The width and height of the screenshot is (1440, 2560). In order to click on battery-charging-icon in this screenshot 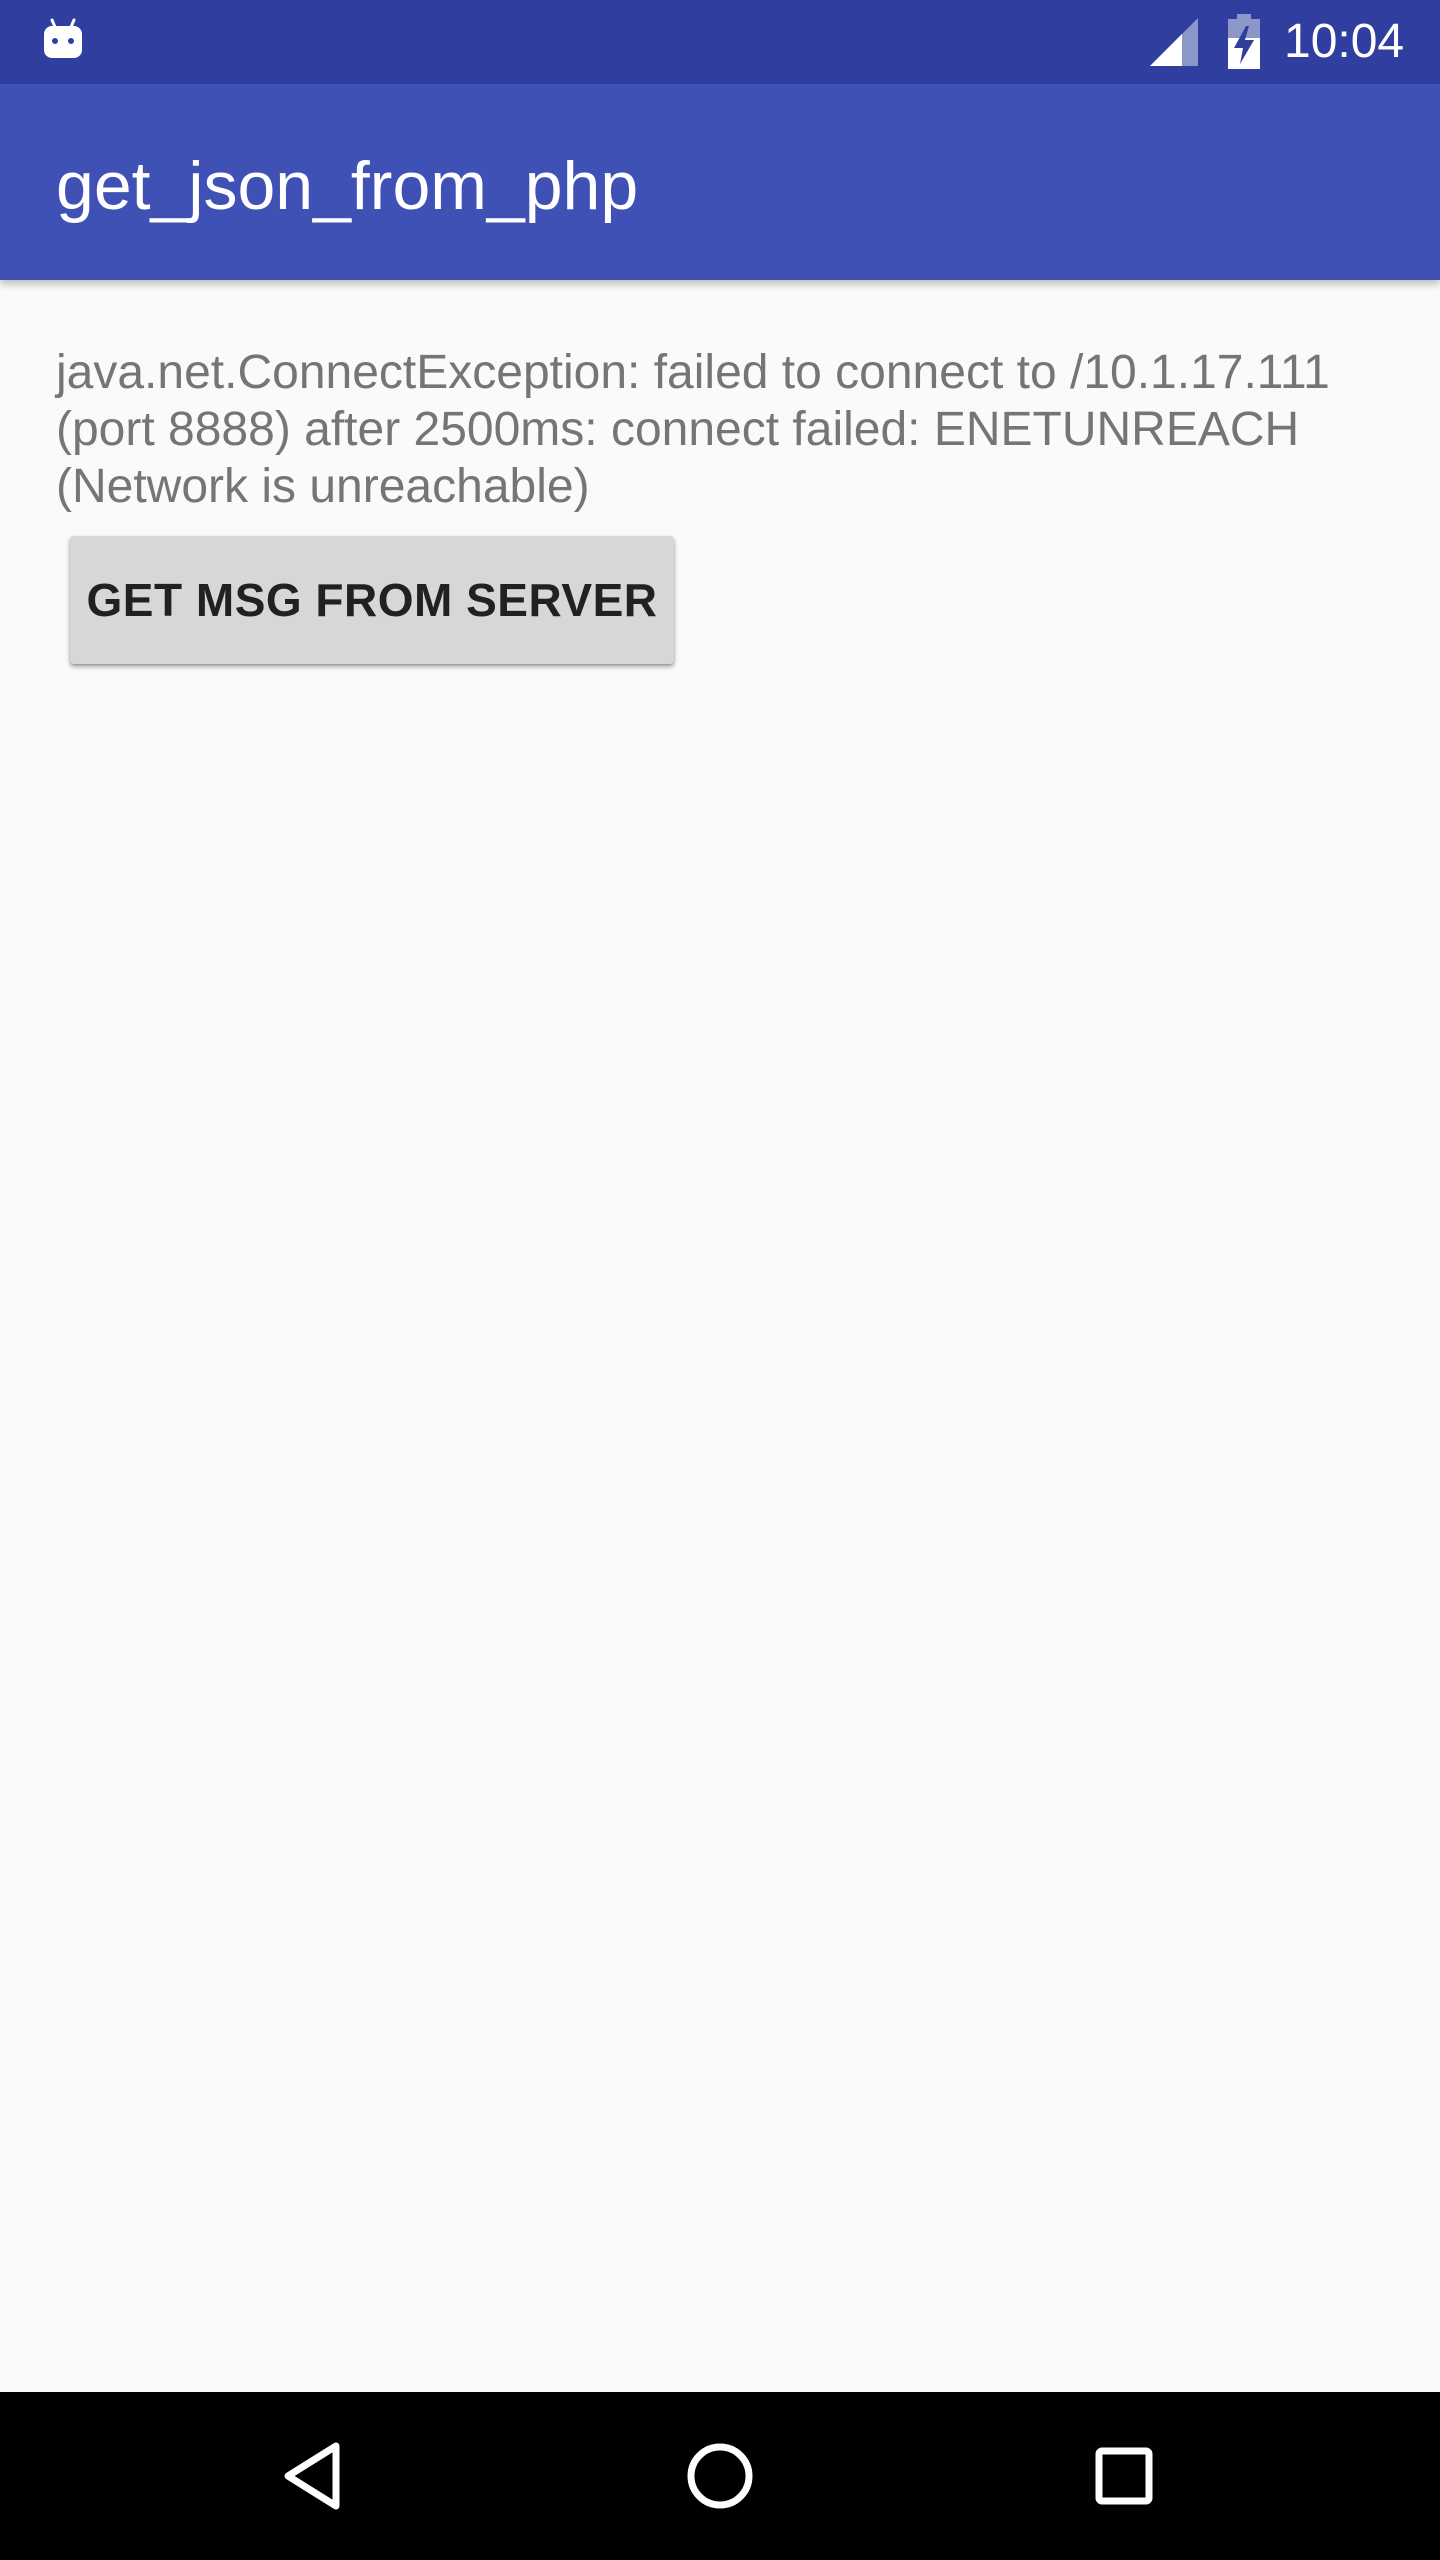, I will do `click(1244, 42)`.